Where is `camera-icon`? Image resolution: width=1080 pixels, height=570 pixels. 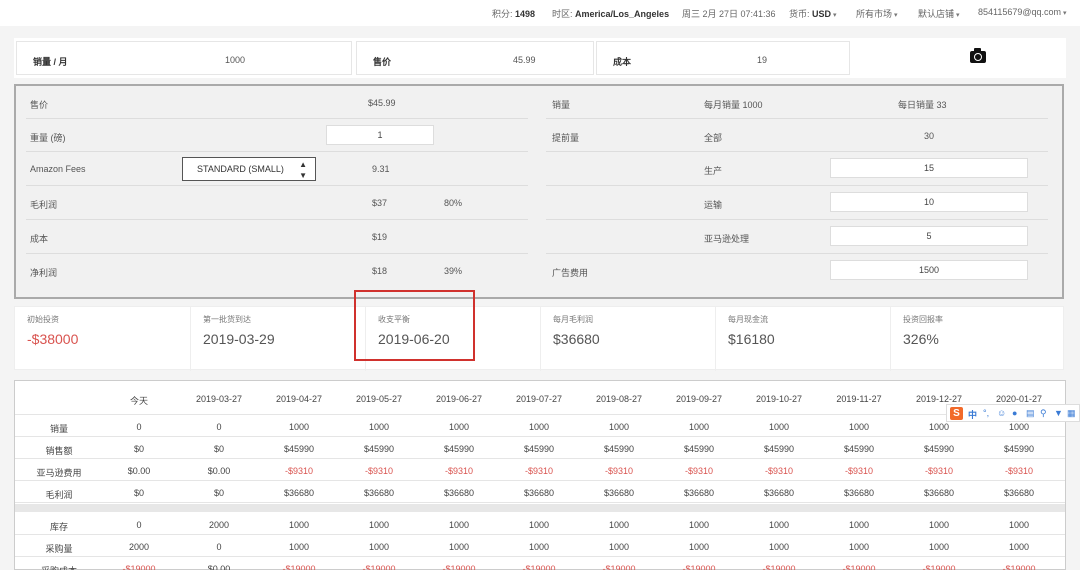
camera-icon is located at coordinates (978, 55).